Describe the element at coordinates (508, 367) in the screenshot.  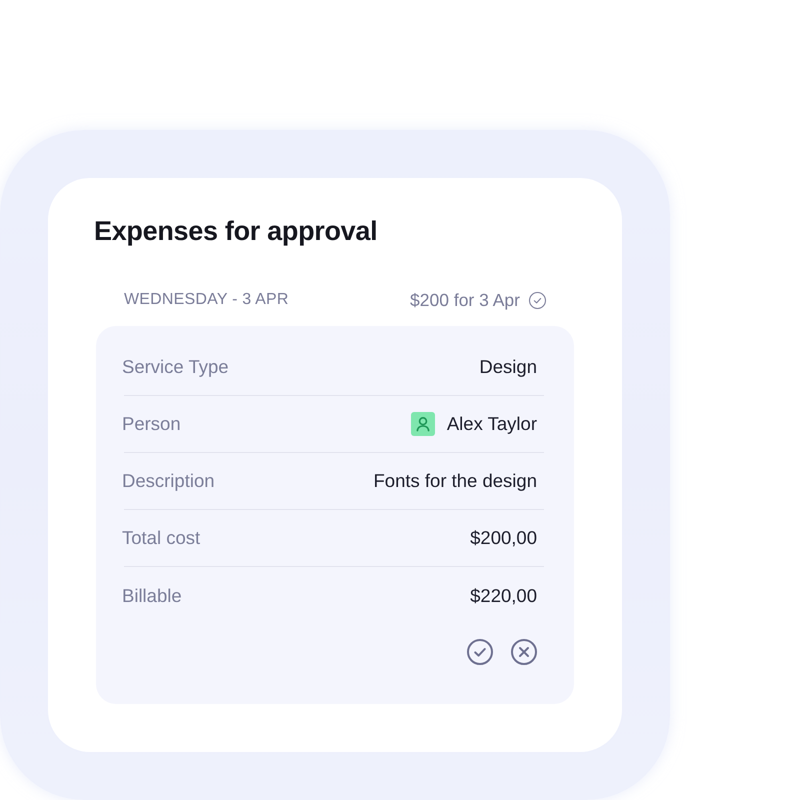
I see `field-value: Design` at that location.